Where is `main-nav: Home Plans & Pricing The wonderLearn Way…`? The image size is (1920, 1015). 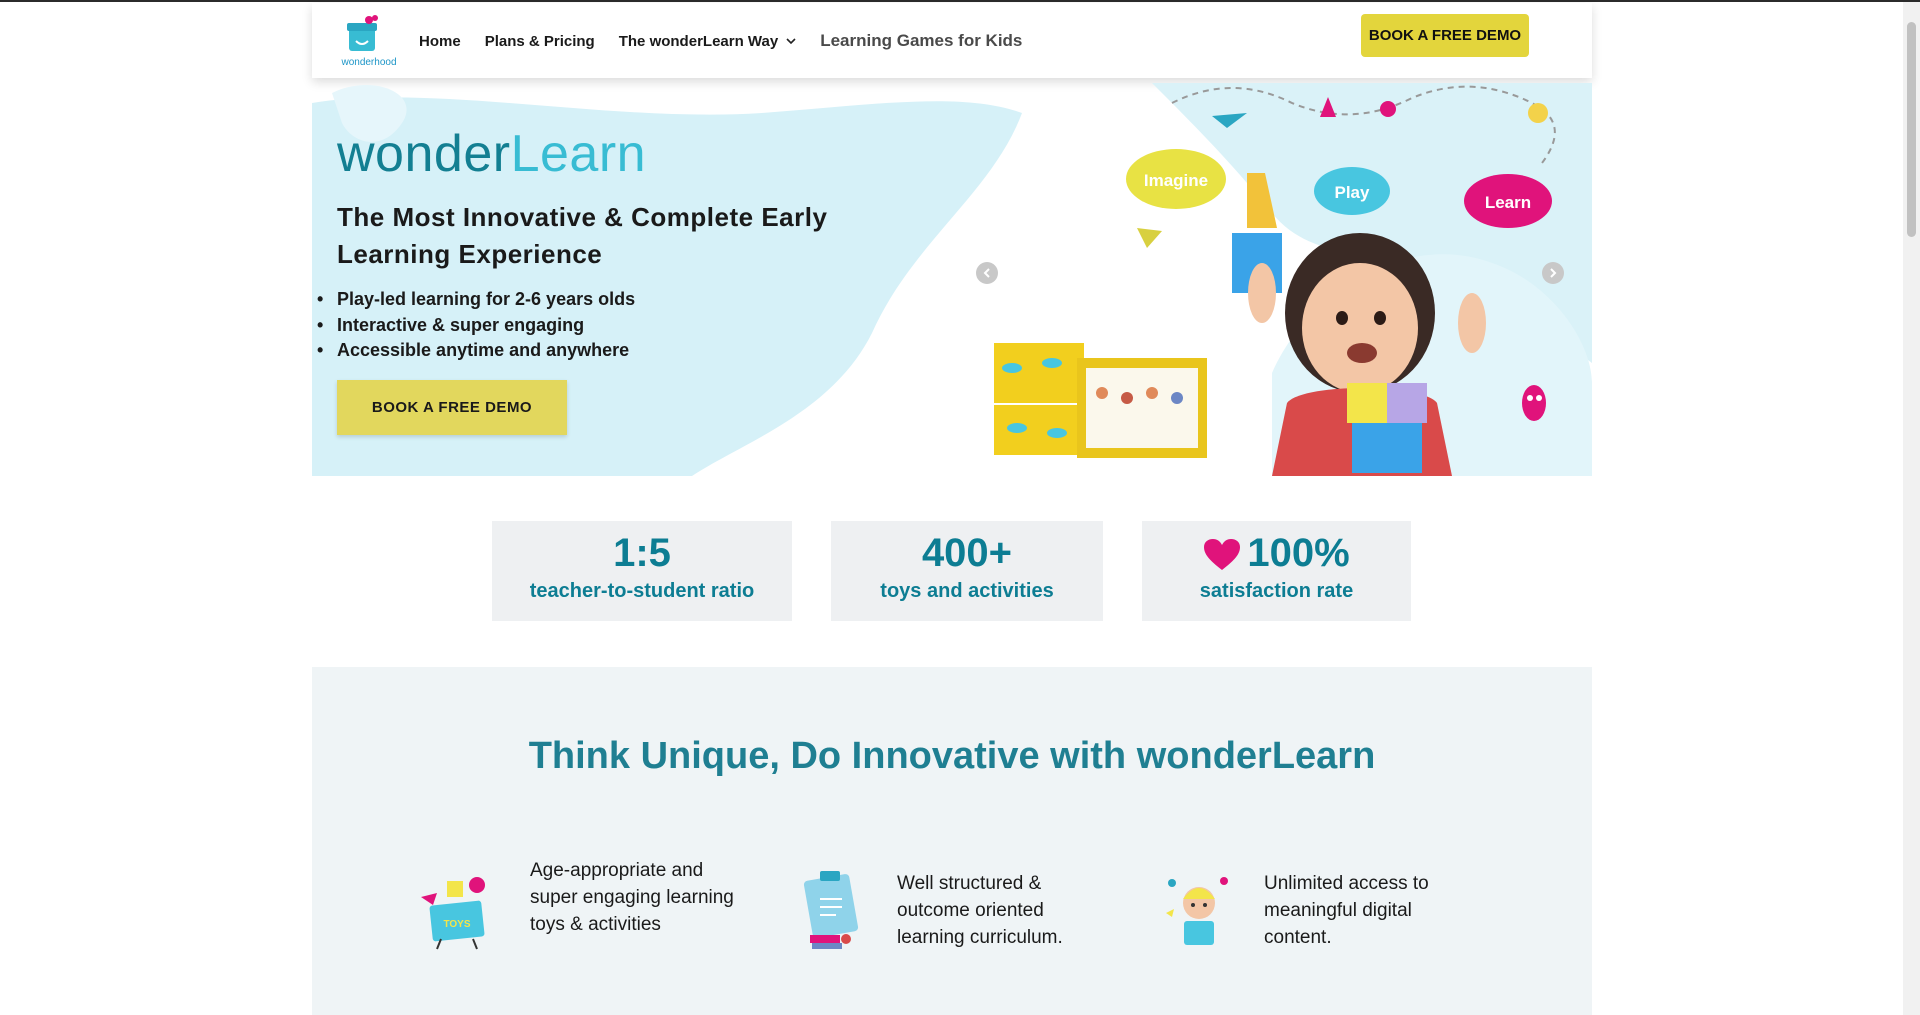 main-nav: Home Plans & Pricing The wonderLearn Way… is located at coordinates (732, 41).